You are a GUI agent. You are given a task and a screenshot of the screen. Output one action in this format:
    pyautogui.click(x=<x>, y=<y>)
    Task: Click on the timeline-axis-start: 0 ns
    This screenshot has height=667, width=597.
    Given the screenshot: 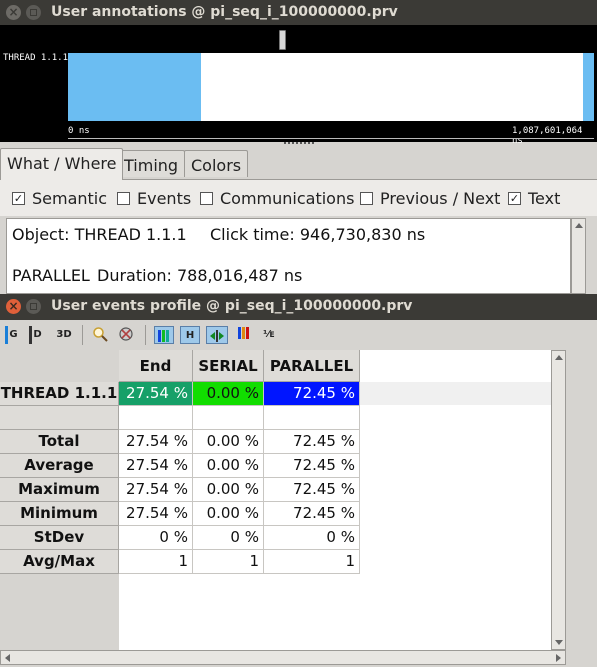 What is the action you would take?
    pyautogui.click(x=79, y=131)
    